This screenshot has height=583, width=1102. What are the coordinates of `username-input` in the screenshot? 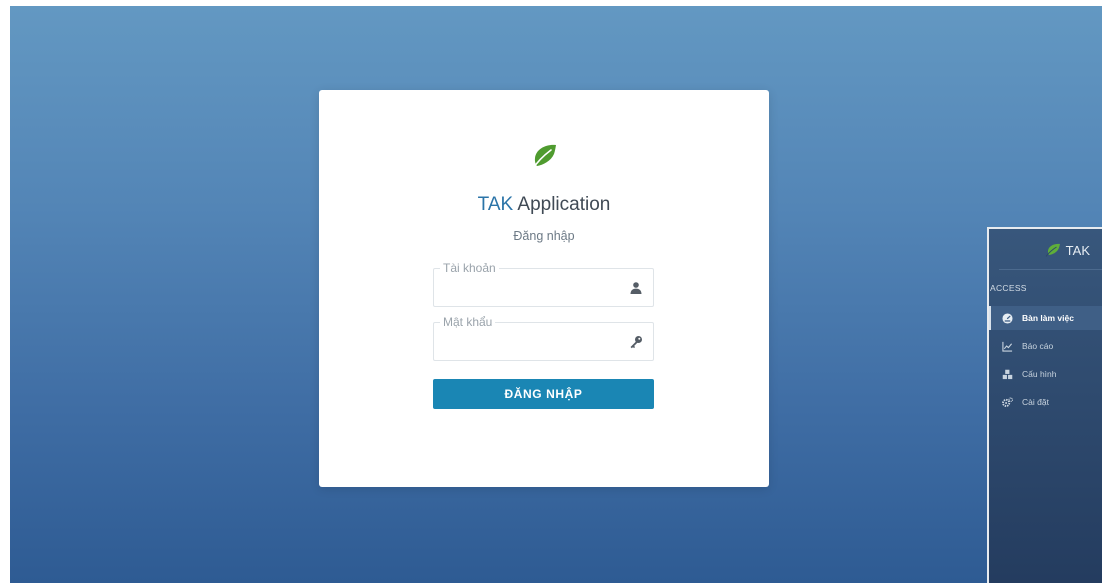 It's located at (532, 289).